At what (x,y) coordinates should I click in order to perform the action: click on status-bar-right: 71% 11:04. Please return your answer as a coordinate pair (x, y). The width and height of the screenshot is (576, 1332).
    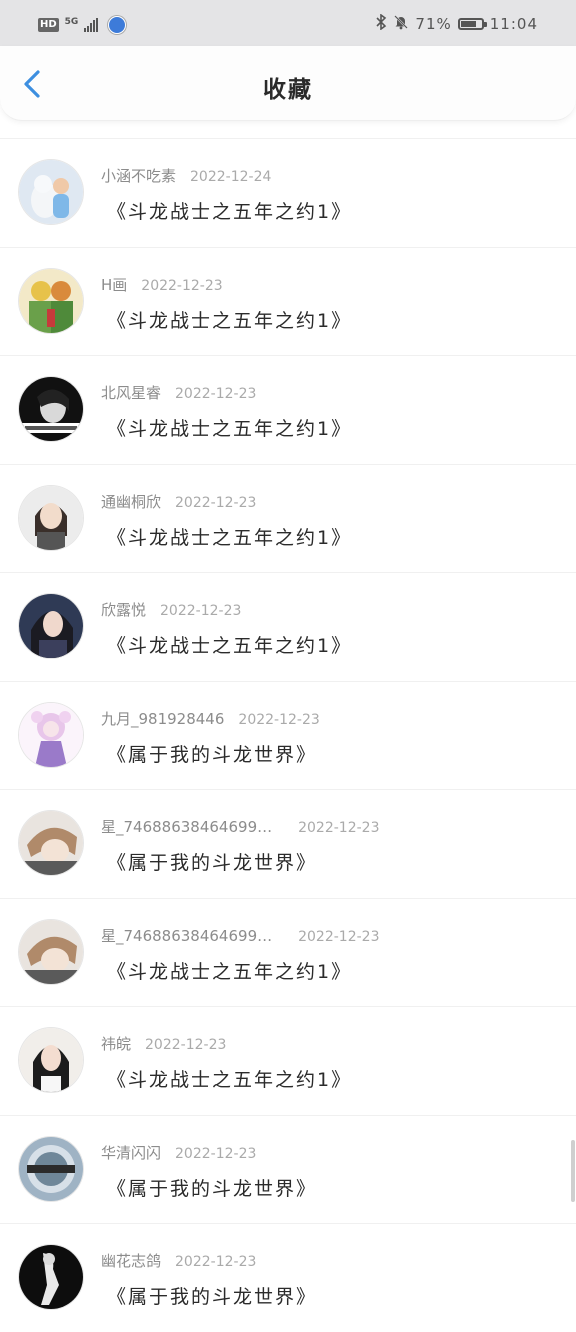
    Looking at the image, I should click on (456, 23).